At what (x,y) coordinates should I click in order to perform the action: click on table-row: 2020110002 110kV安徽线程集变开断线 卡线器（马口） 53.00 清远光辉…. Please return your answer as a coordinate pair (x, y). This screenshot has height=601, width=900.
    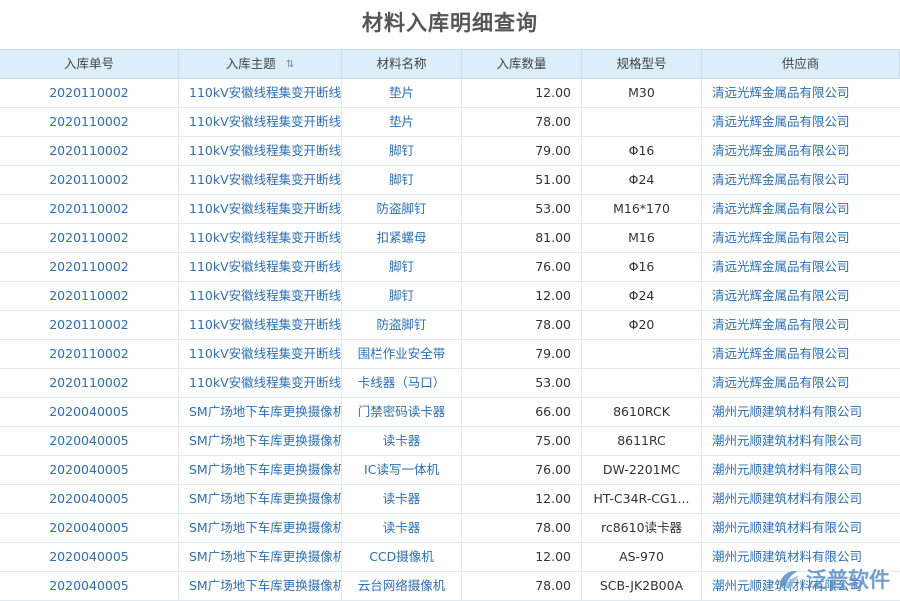
    Looking at the image, I should click on (450, 383).